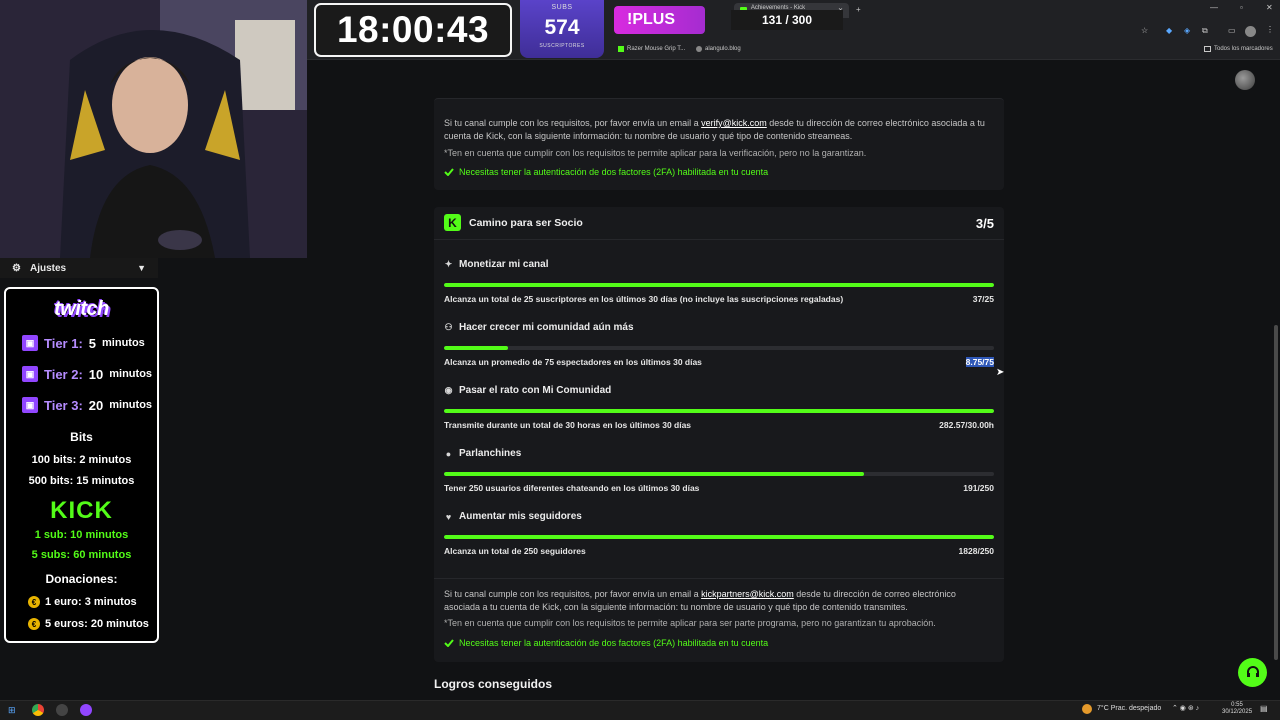 The width and height of the screenshot is (1280, 720). Describe the element at coordinates (1237, 705) in the screenshot. I see `clock-time: 0:55` at that location.